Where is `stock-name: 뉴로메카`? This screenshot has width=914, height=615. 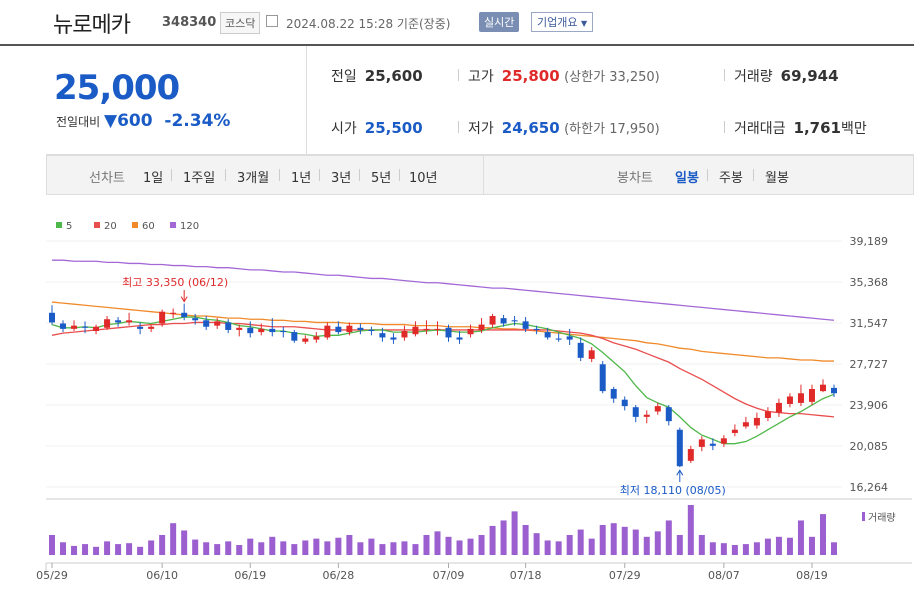
stock-name: 뉴로메카 is located at coordinates (92, 25).